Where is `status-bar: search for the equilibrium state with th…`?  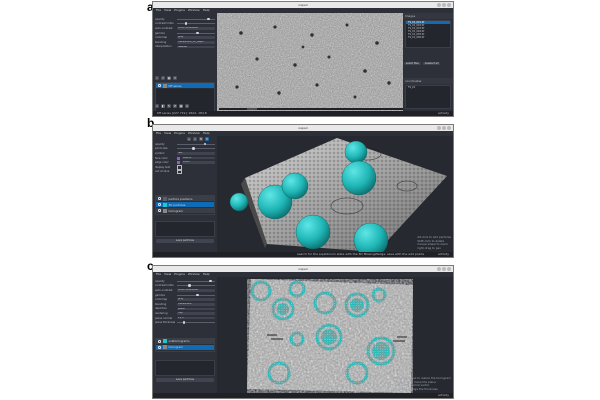 status-bar: search for the equilibrium state with th… is located at coordinates (303, 254).